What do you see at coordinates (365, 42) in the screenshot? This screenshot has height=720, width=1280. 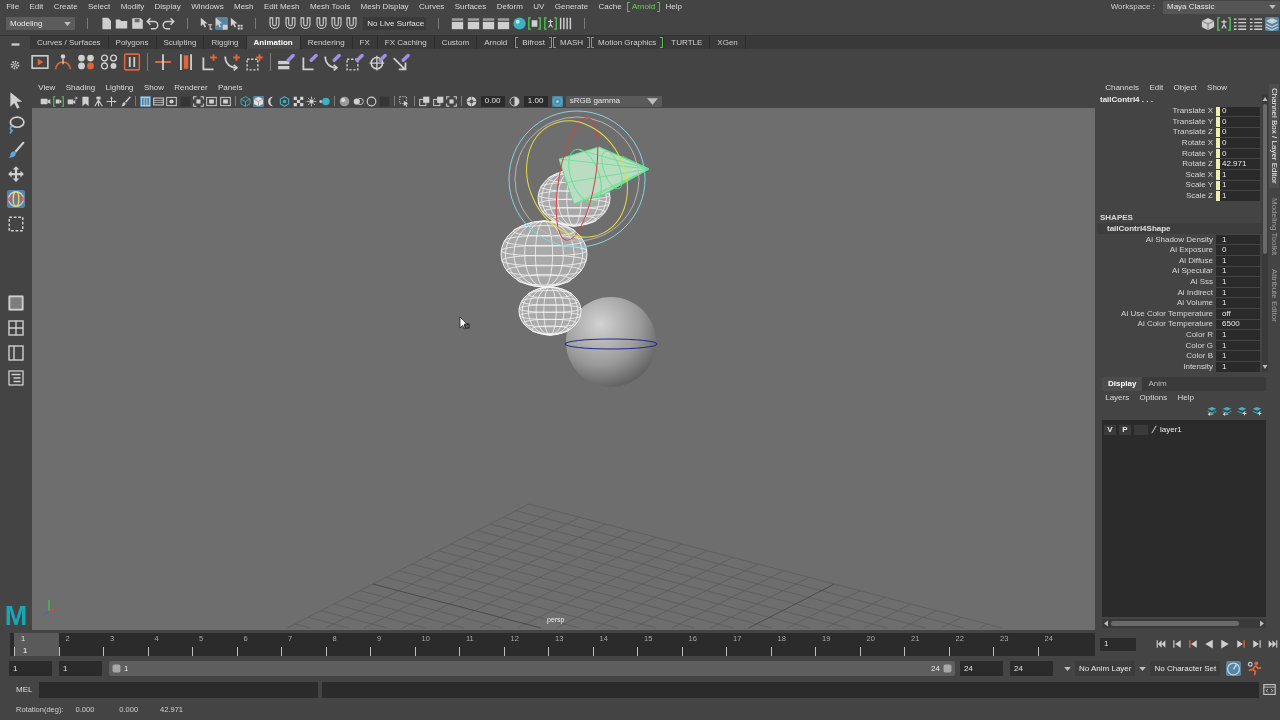 I see `shelf-tab: FX` at bounding box center [365, 42].